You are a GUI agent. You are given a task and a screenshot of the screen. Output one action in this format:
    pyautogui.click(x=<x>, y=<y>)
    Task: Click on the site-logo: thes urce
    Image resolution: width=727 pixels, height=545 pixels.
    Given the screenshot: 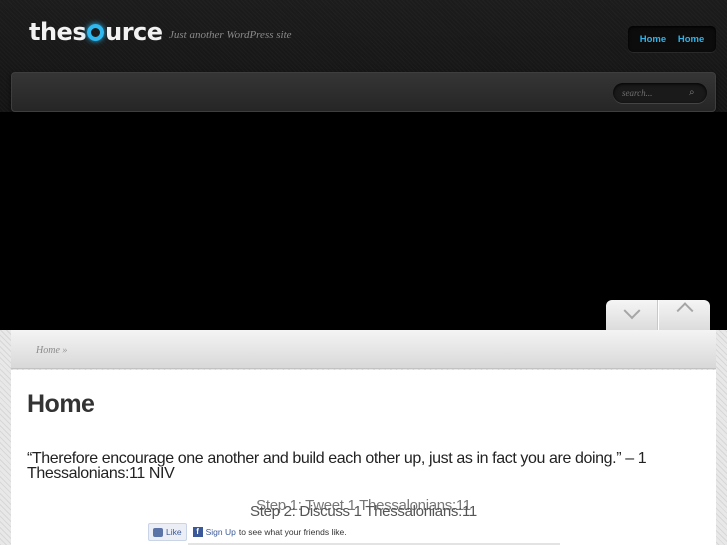 What is the action you would take?
    pyautogui.click(x=96, y=32)
    